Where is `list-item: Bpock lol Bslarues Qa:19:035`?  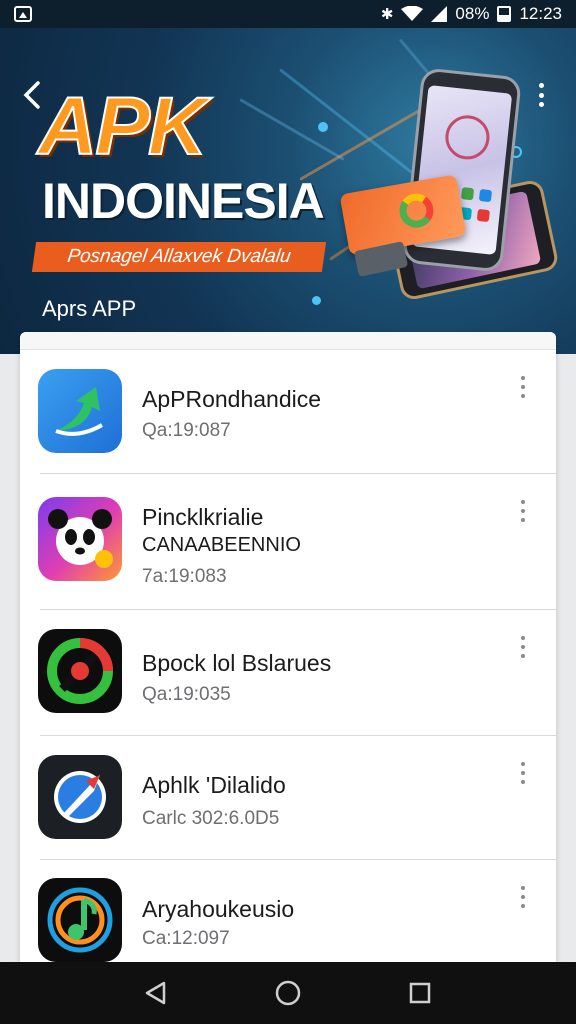 list-item: Bpock lol Bslarues Qa:19:035 is located at coordinates (288, 673).